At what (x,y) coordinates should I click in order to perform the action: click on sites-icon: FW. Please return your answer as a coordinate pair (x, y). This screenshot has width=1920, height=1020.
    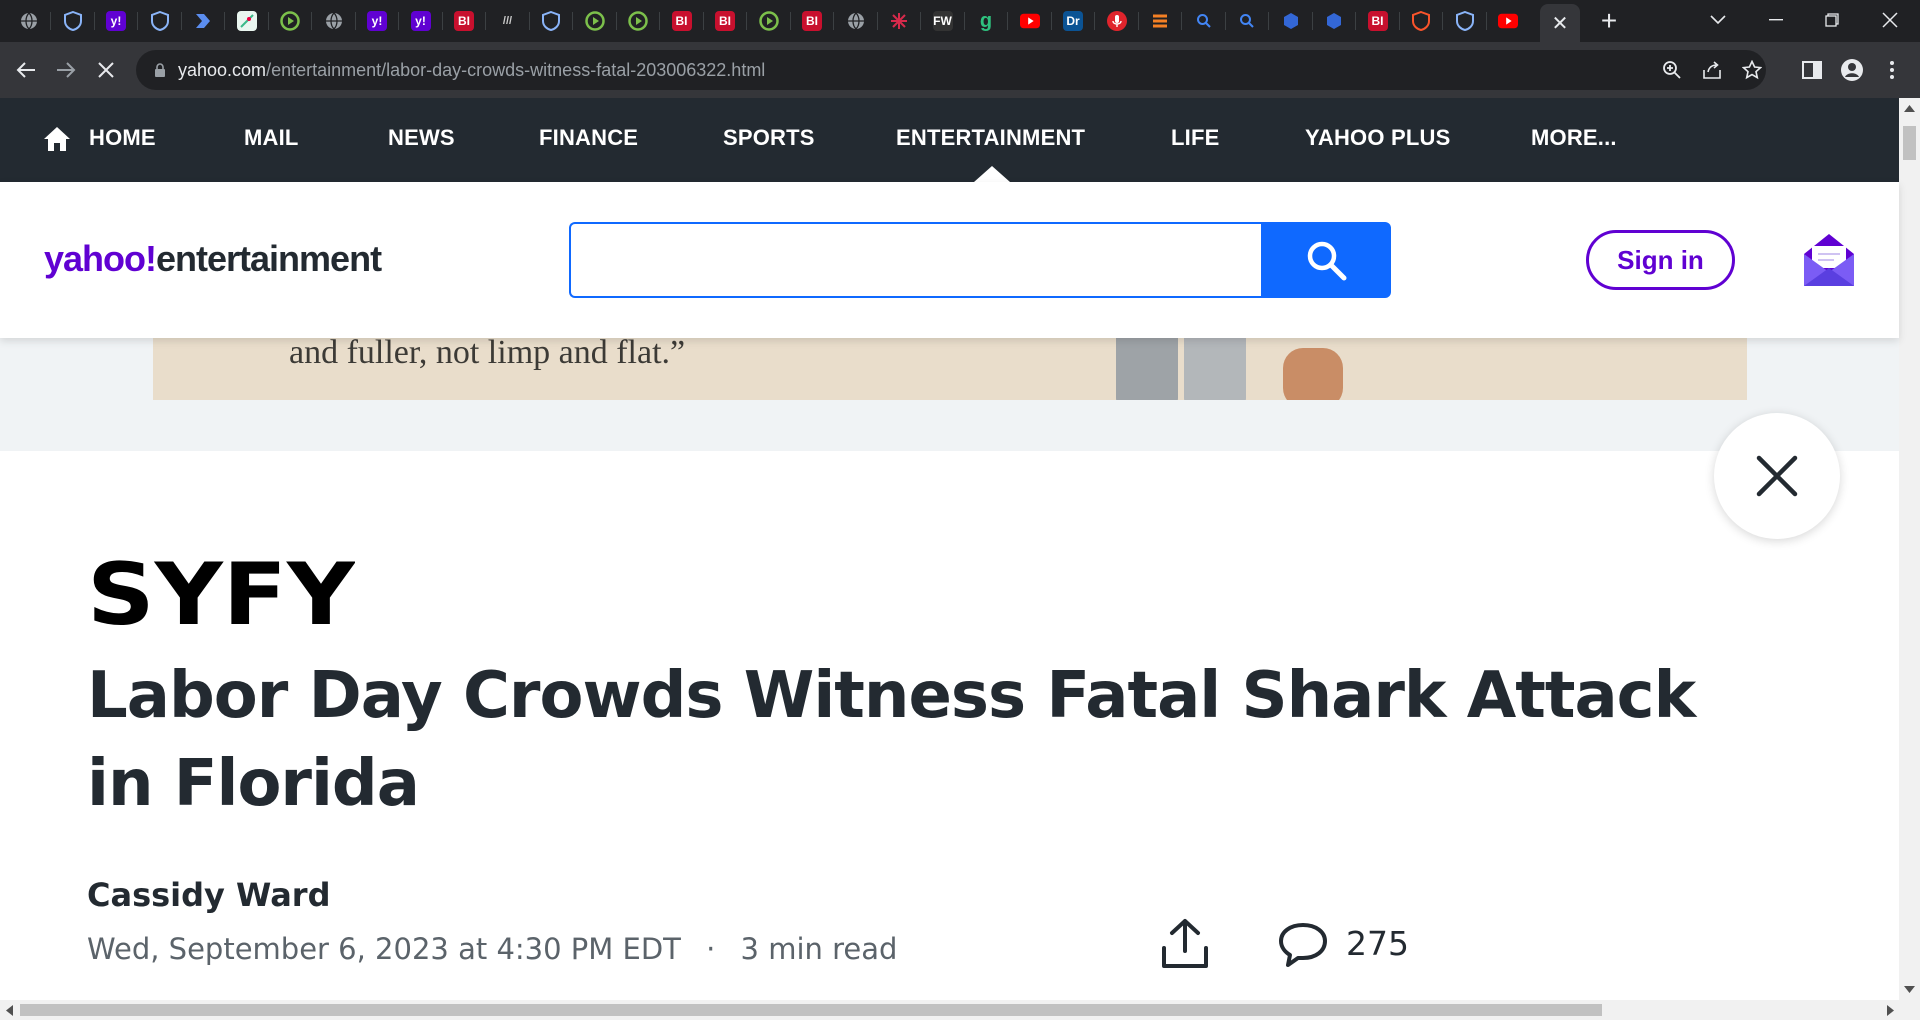
    Looking at the image, I should click on (942, 21).